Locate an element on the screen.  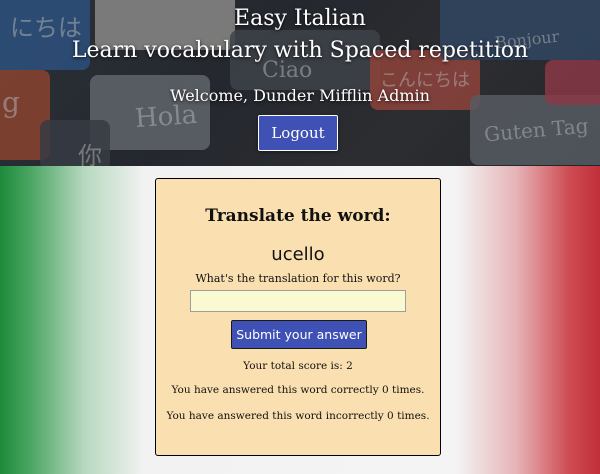
logout-button: Logout is located at coordinates (298, 133).